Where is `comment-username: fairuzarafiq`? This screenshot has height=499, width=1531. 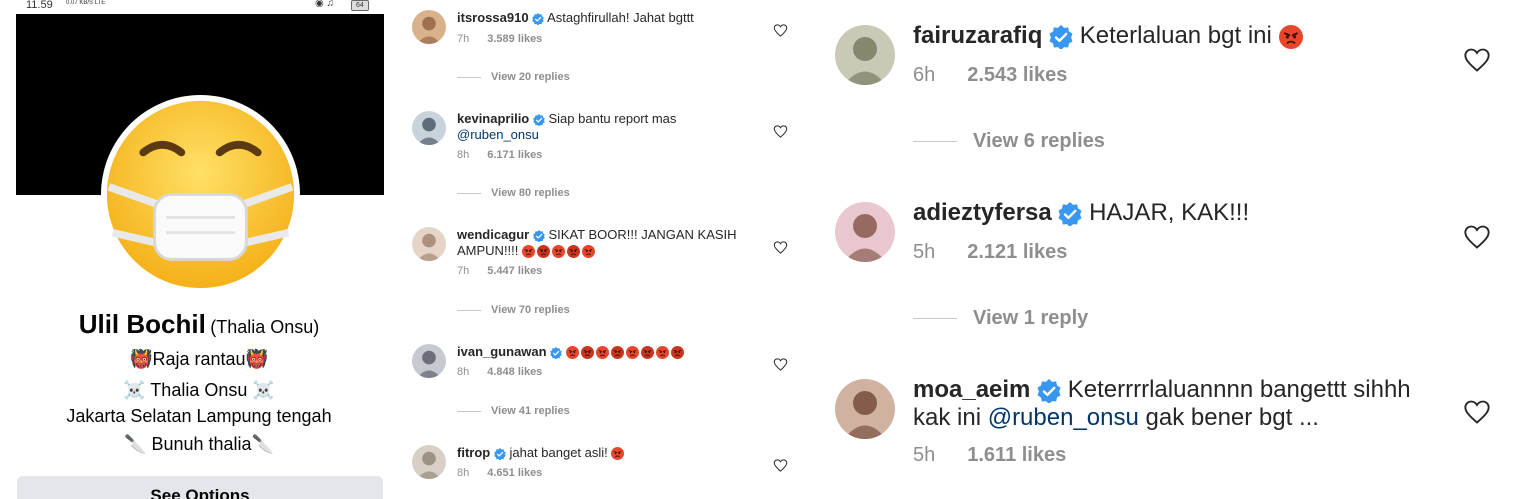 comment-username: fairuzarafiq is located at coordinates (977, 35).